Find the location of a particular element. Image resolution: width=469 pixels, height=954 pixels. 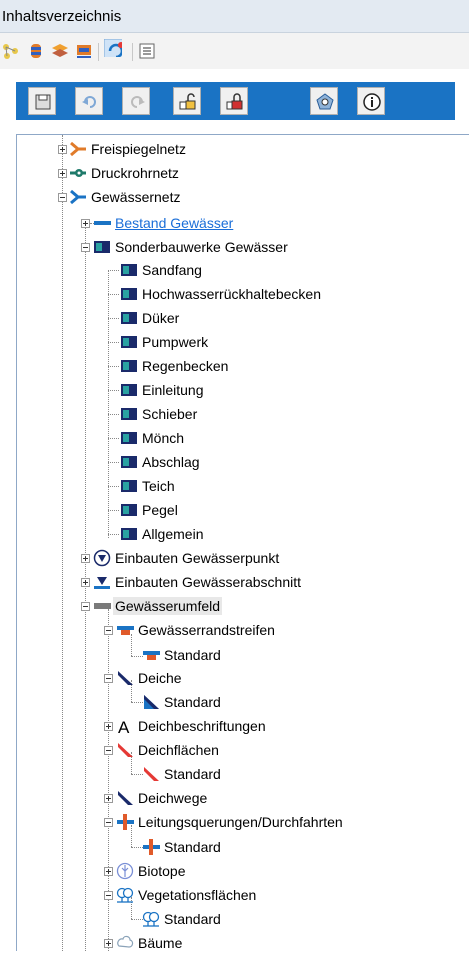

lock-closed-icon is located at coordinates (234, 101).